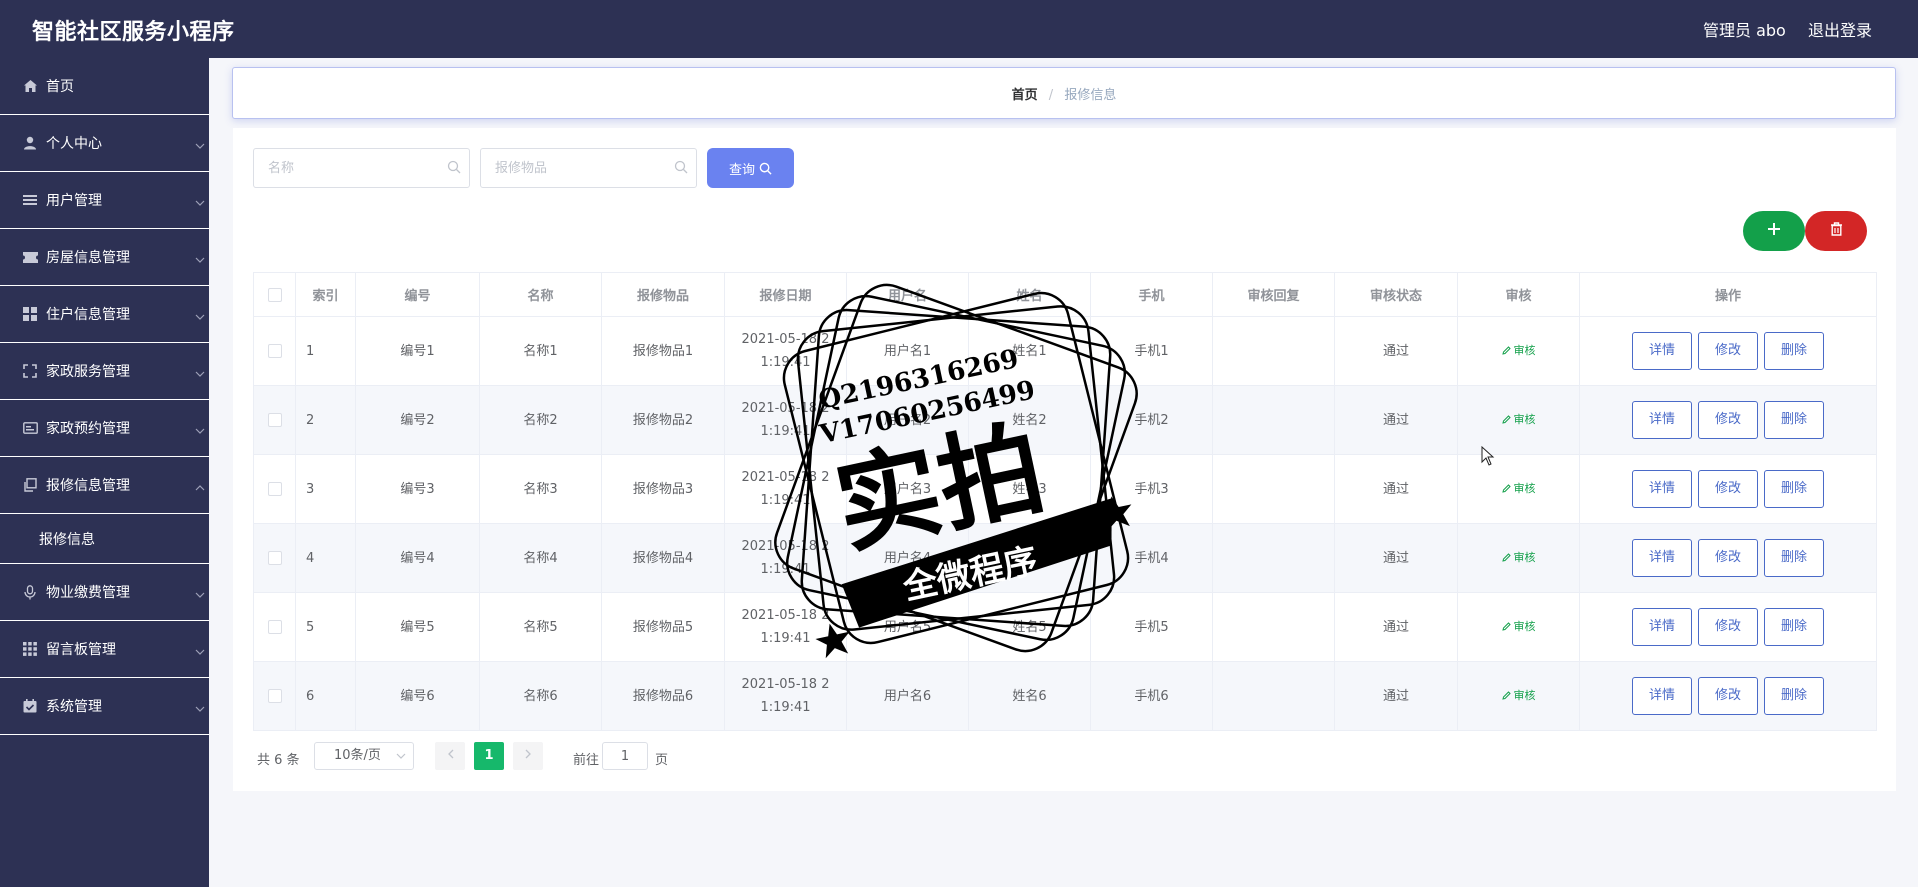 The height and width of the screenshot is (887, 1918). I want to click on item-search-field, so click(588, 168).